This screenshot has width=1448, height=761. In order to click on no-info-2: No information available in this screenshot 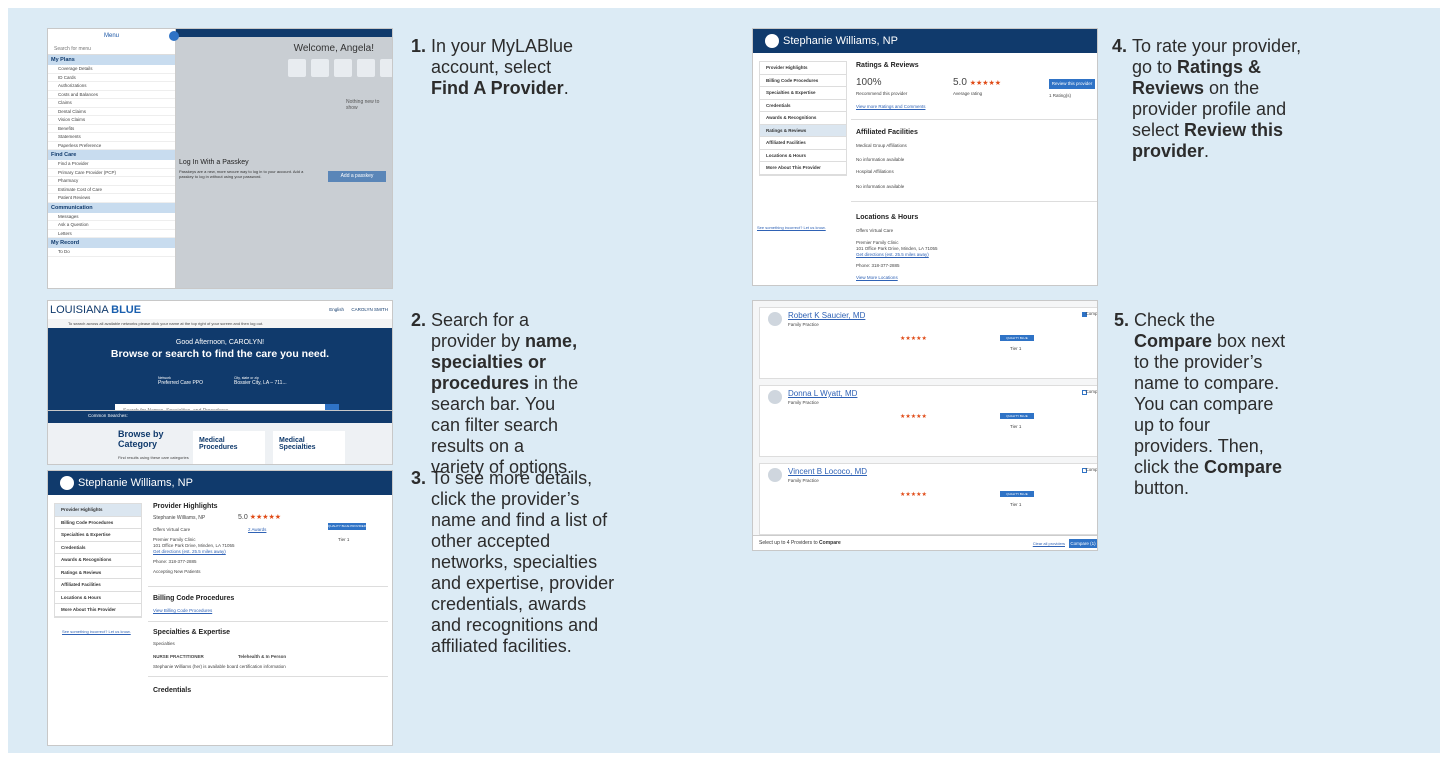, I will do `click(880, 186)`.